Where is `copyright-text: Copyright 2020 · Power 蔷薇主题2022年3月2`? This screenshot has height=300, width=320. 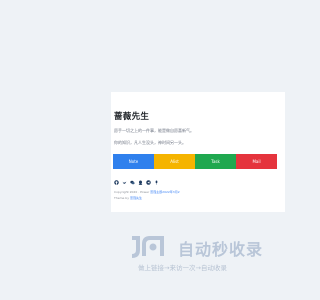
copyright-text: Copyright 2020 · Power 蔷薇主题2022年3月2 is located at coordinates (147, 192).